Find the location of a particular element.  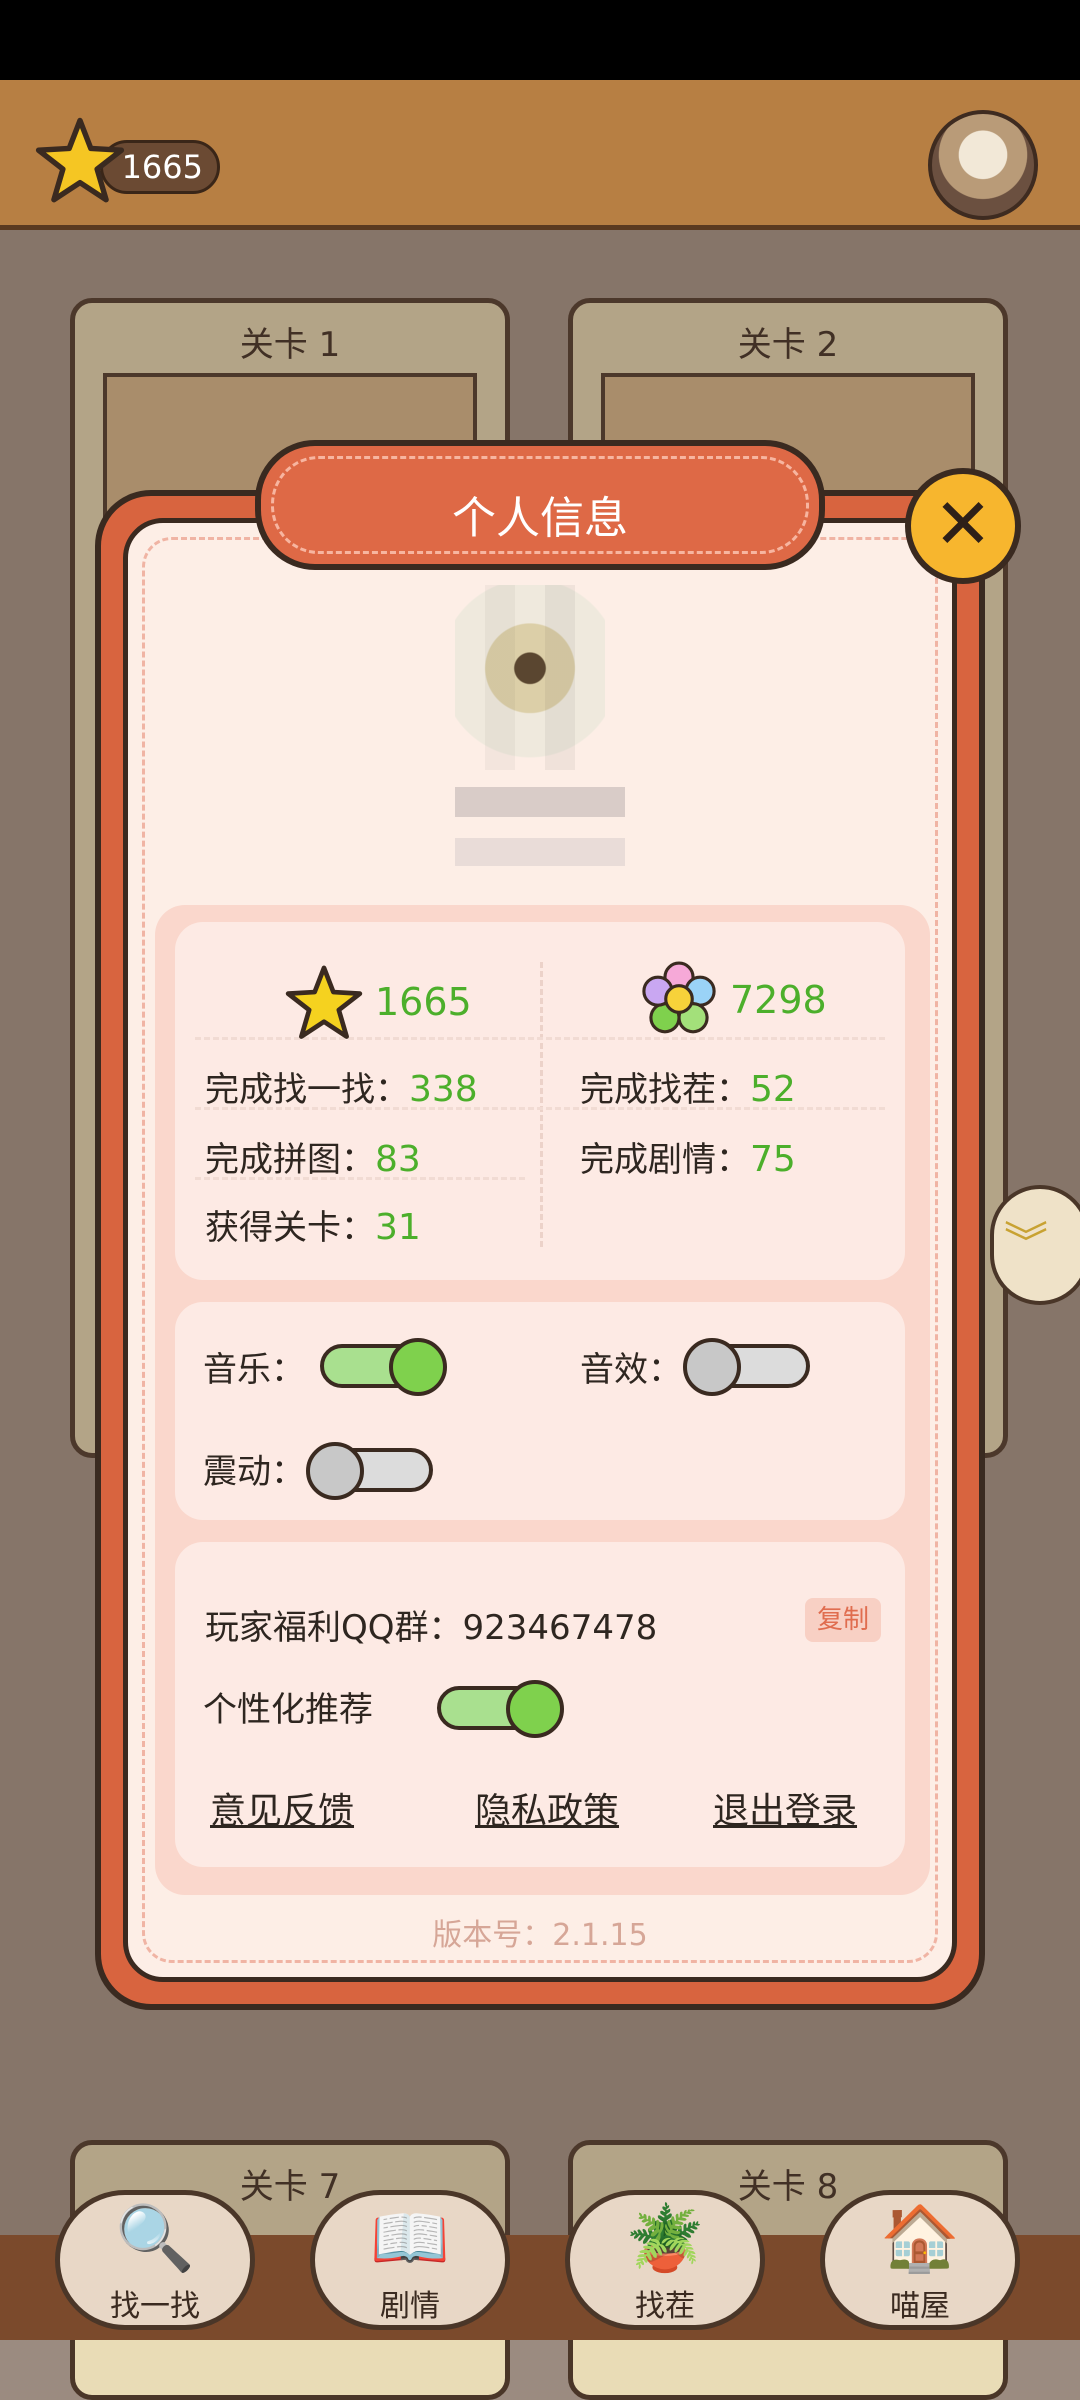

music-label: 音乐： is located at coordinates (254, 1370).